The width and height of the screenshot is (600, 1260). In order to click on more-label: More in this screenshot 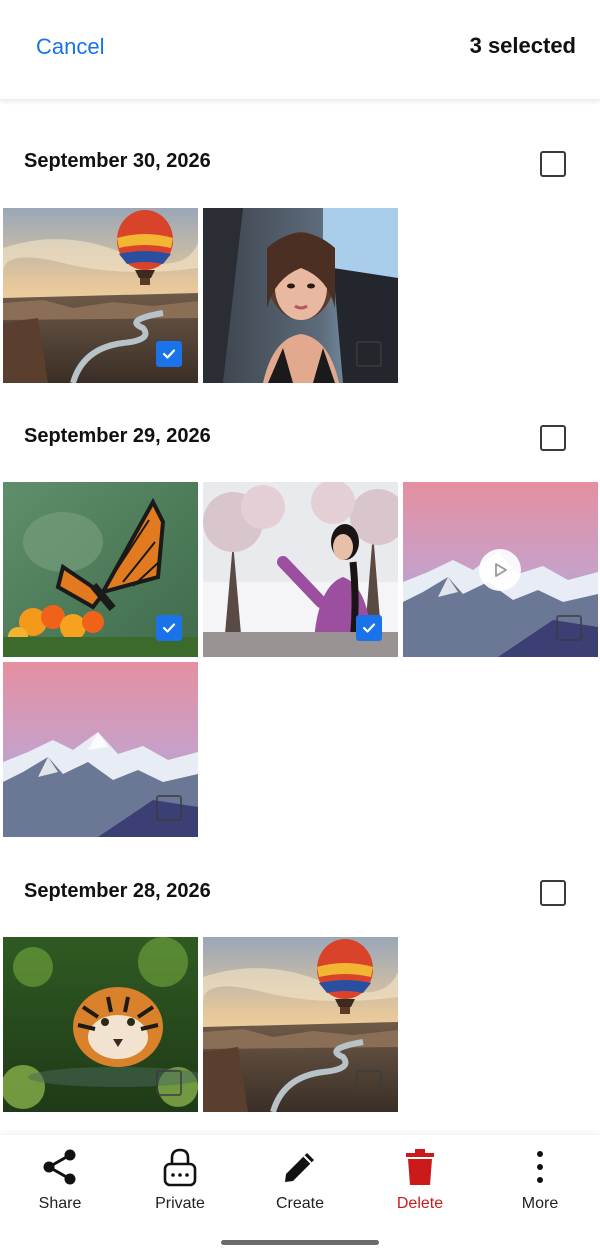, I will do `click(540, 1203)`.